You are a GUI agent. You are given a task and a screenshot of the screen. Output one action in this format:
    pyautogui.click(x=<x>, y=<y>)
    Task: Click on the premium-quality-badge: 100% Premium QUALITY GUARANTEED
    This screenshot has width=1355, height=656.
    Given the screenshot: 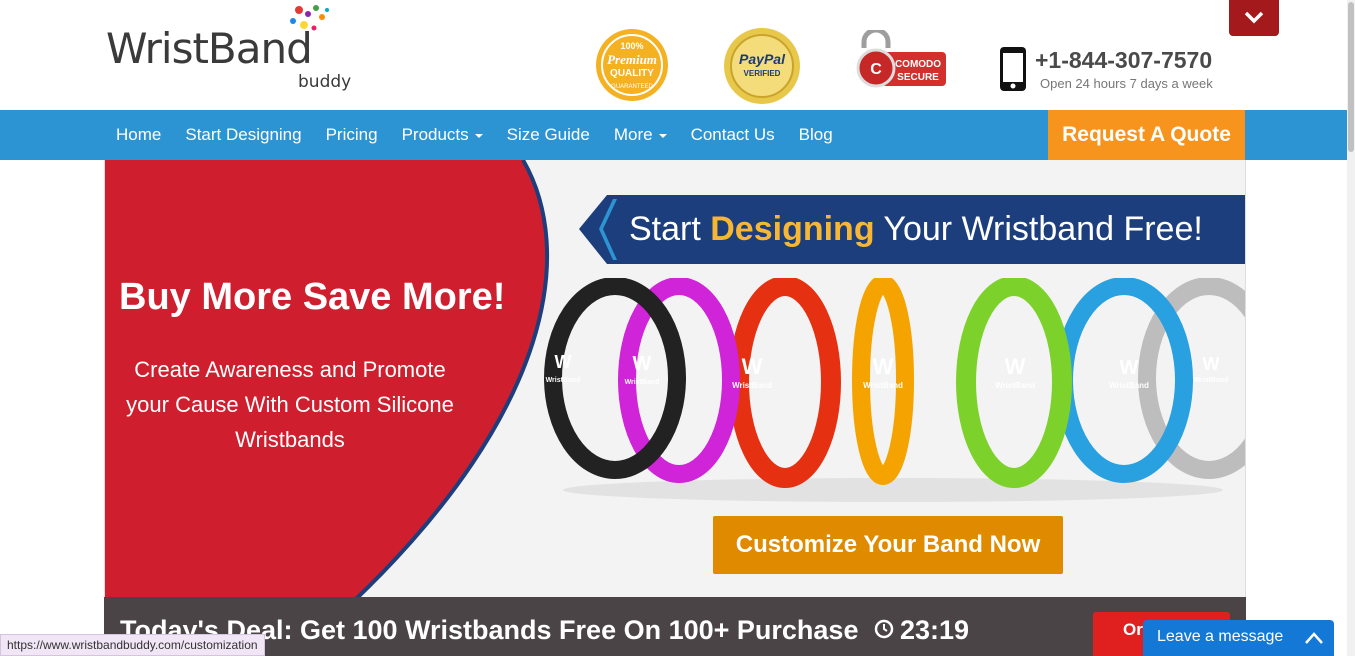 What is the action you would take?
    pyautogui.click(x=632, y=65)
    